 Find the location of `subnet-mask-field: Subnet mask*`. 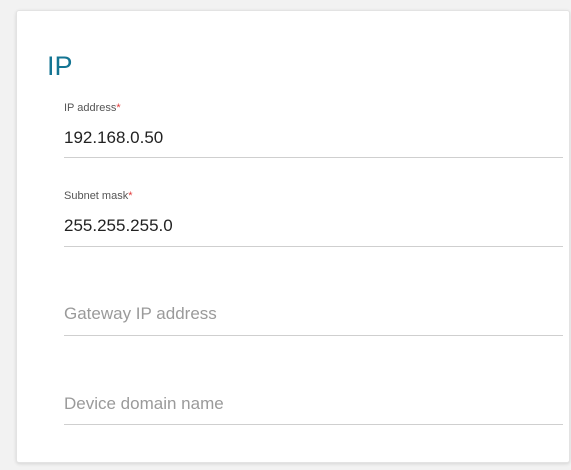

subnet-mask-field: Subnet mask* is located at coordinates (313, 220).